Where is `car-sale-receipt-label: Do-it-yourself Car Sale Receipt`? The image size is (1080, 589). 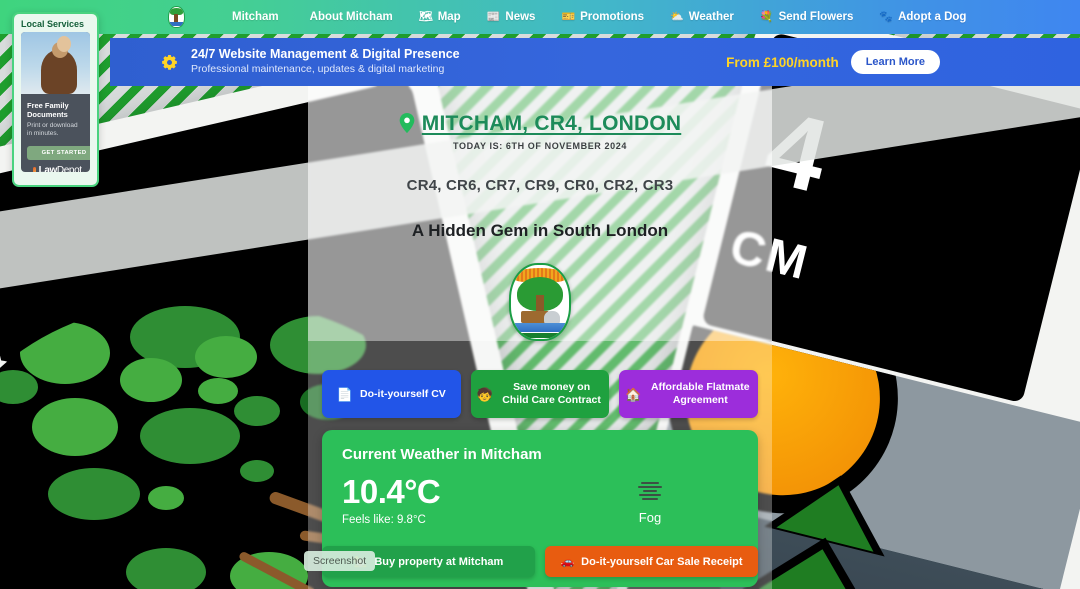
car-sale-receipt-label: Do-it-yourself Car Sale Receipt is located at coordinates (662, 561).